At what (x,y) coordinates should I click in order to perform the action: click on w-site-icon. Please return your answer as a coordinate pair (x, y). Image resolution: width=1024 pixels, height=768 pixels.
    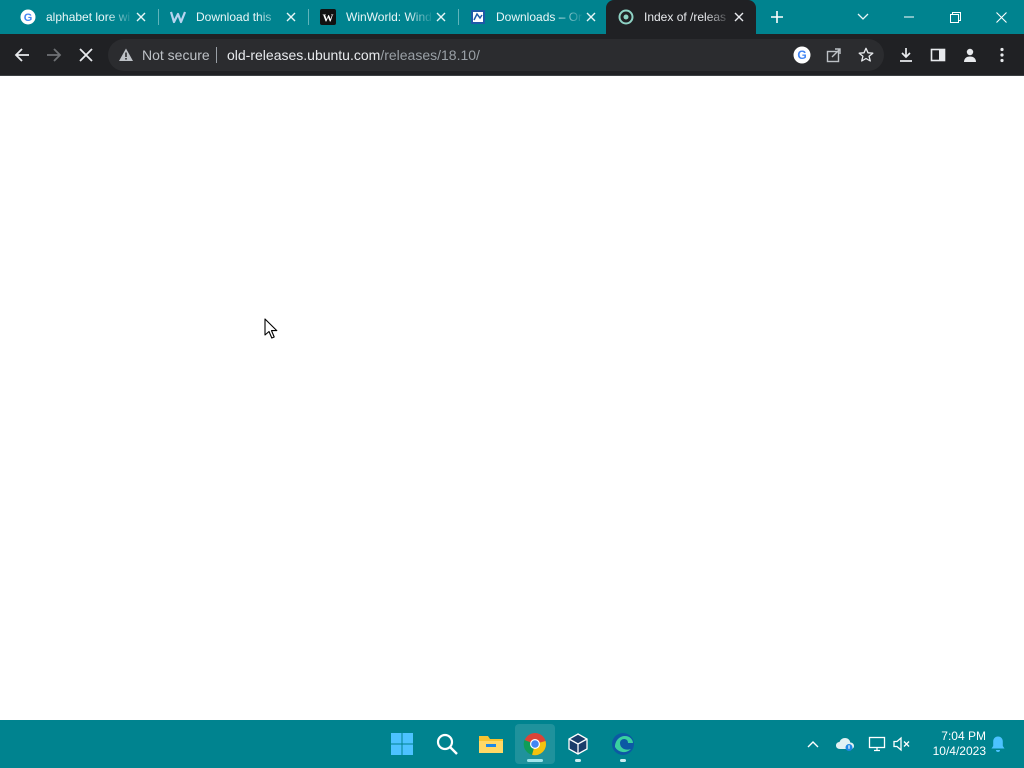
    Looking at the image, I should click on (178, 17).